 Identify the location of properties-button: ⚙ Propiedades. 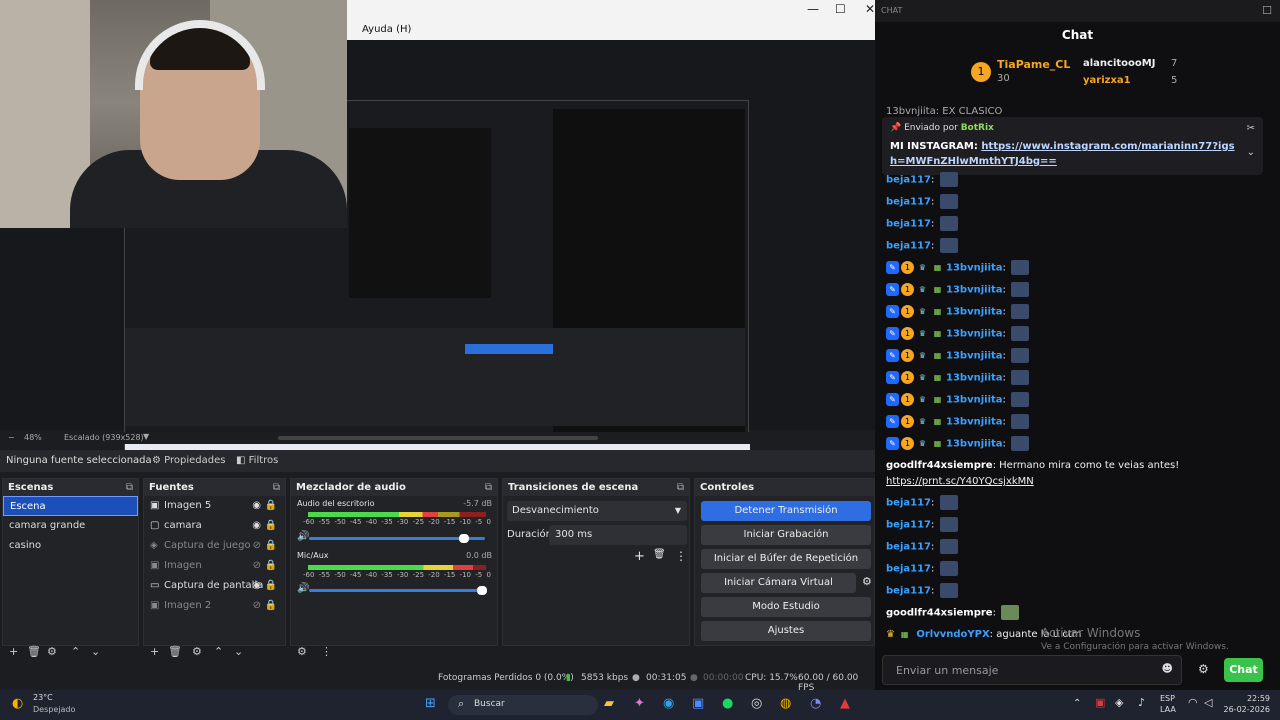
(188, 461).